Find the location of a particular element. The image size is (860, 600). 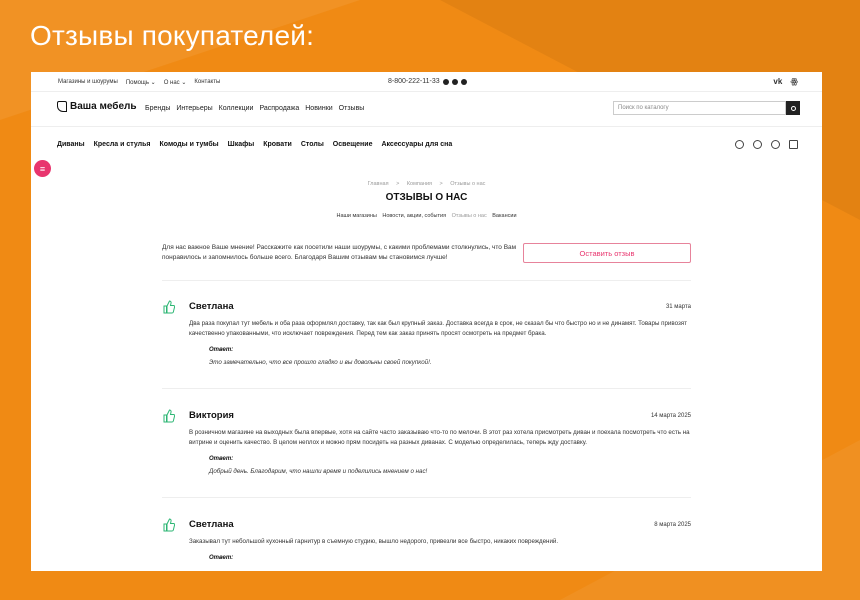

filter-button: ≡ is located at coordinates (42, 168).